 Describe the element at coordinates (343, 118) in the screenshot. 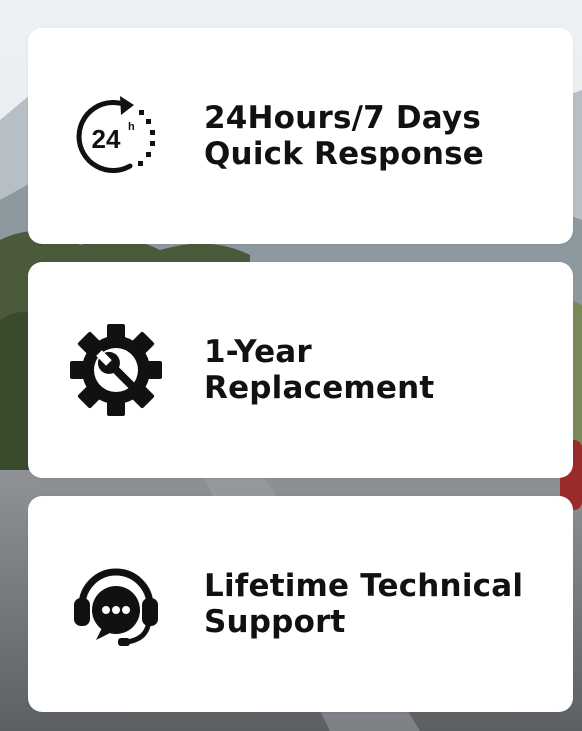

I see `feature-label-line: 24Hours/7 Days` at that location.